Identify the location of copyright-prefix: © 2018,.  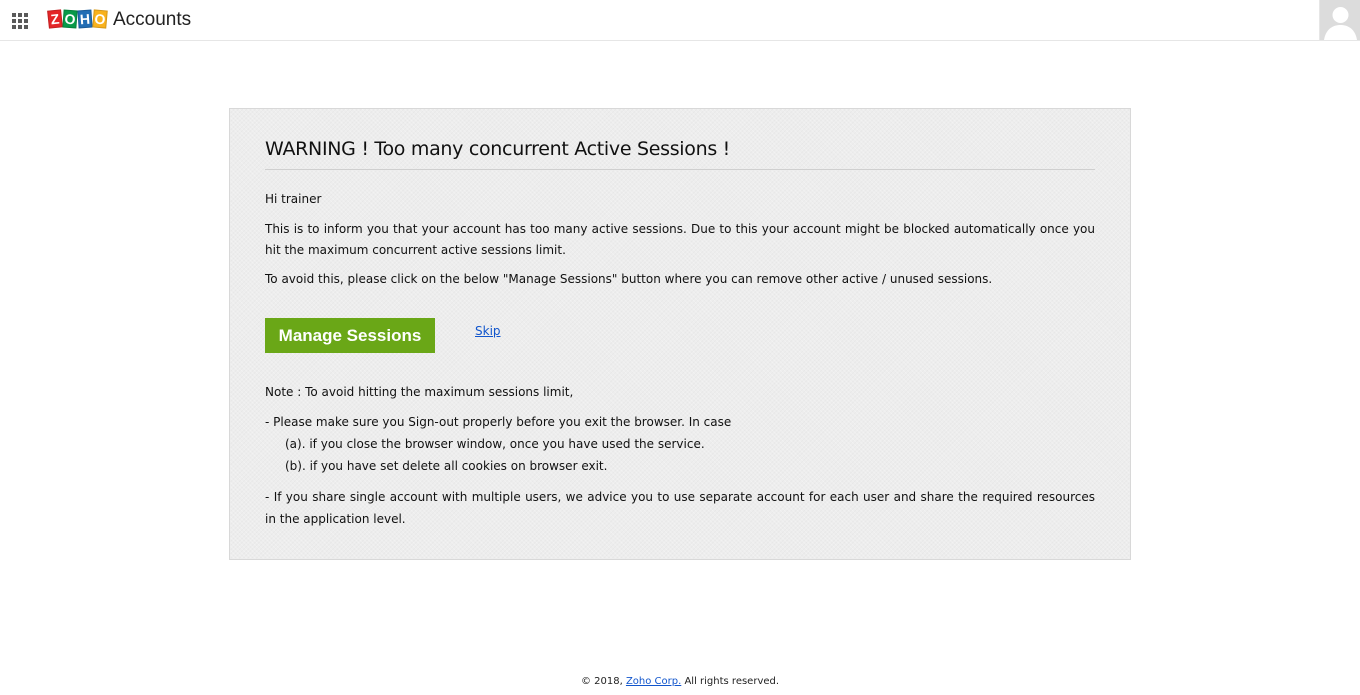
(601, 681).